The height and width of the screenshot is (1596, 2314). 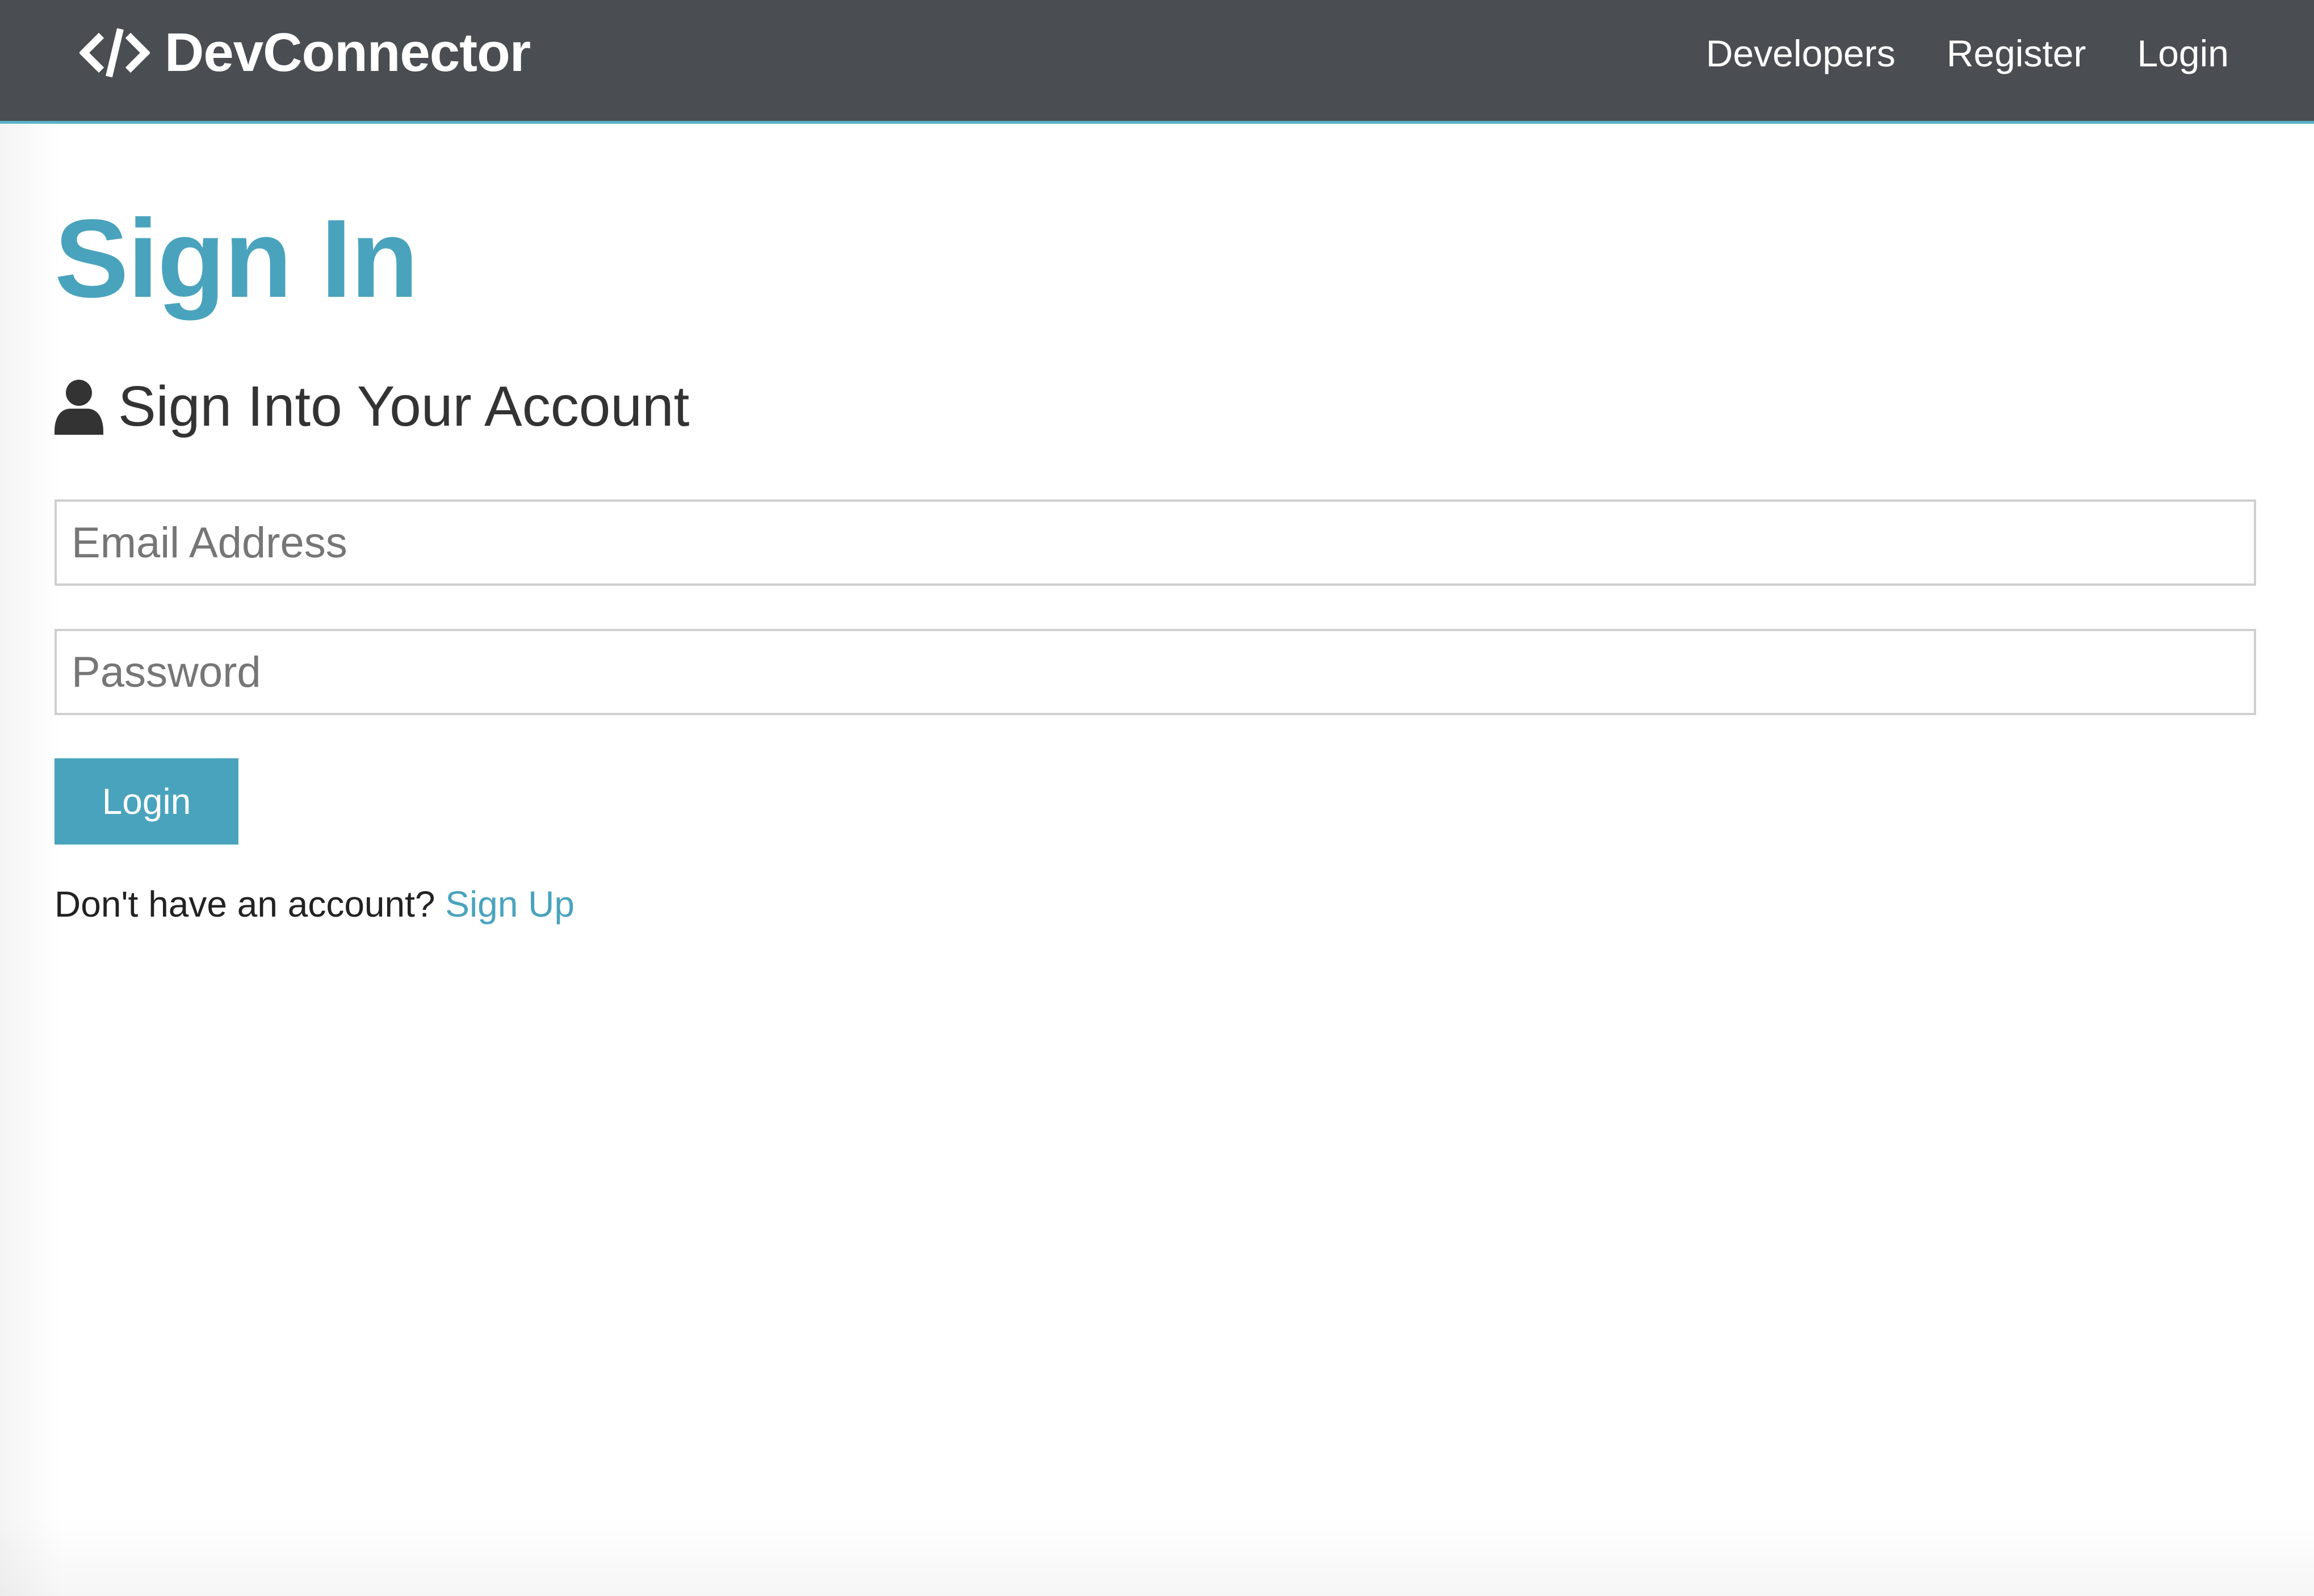 What do you see at coordinates (79, 406) in the screenshot?
I see `user-icon` at bounding box center [79, 406].